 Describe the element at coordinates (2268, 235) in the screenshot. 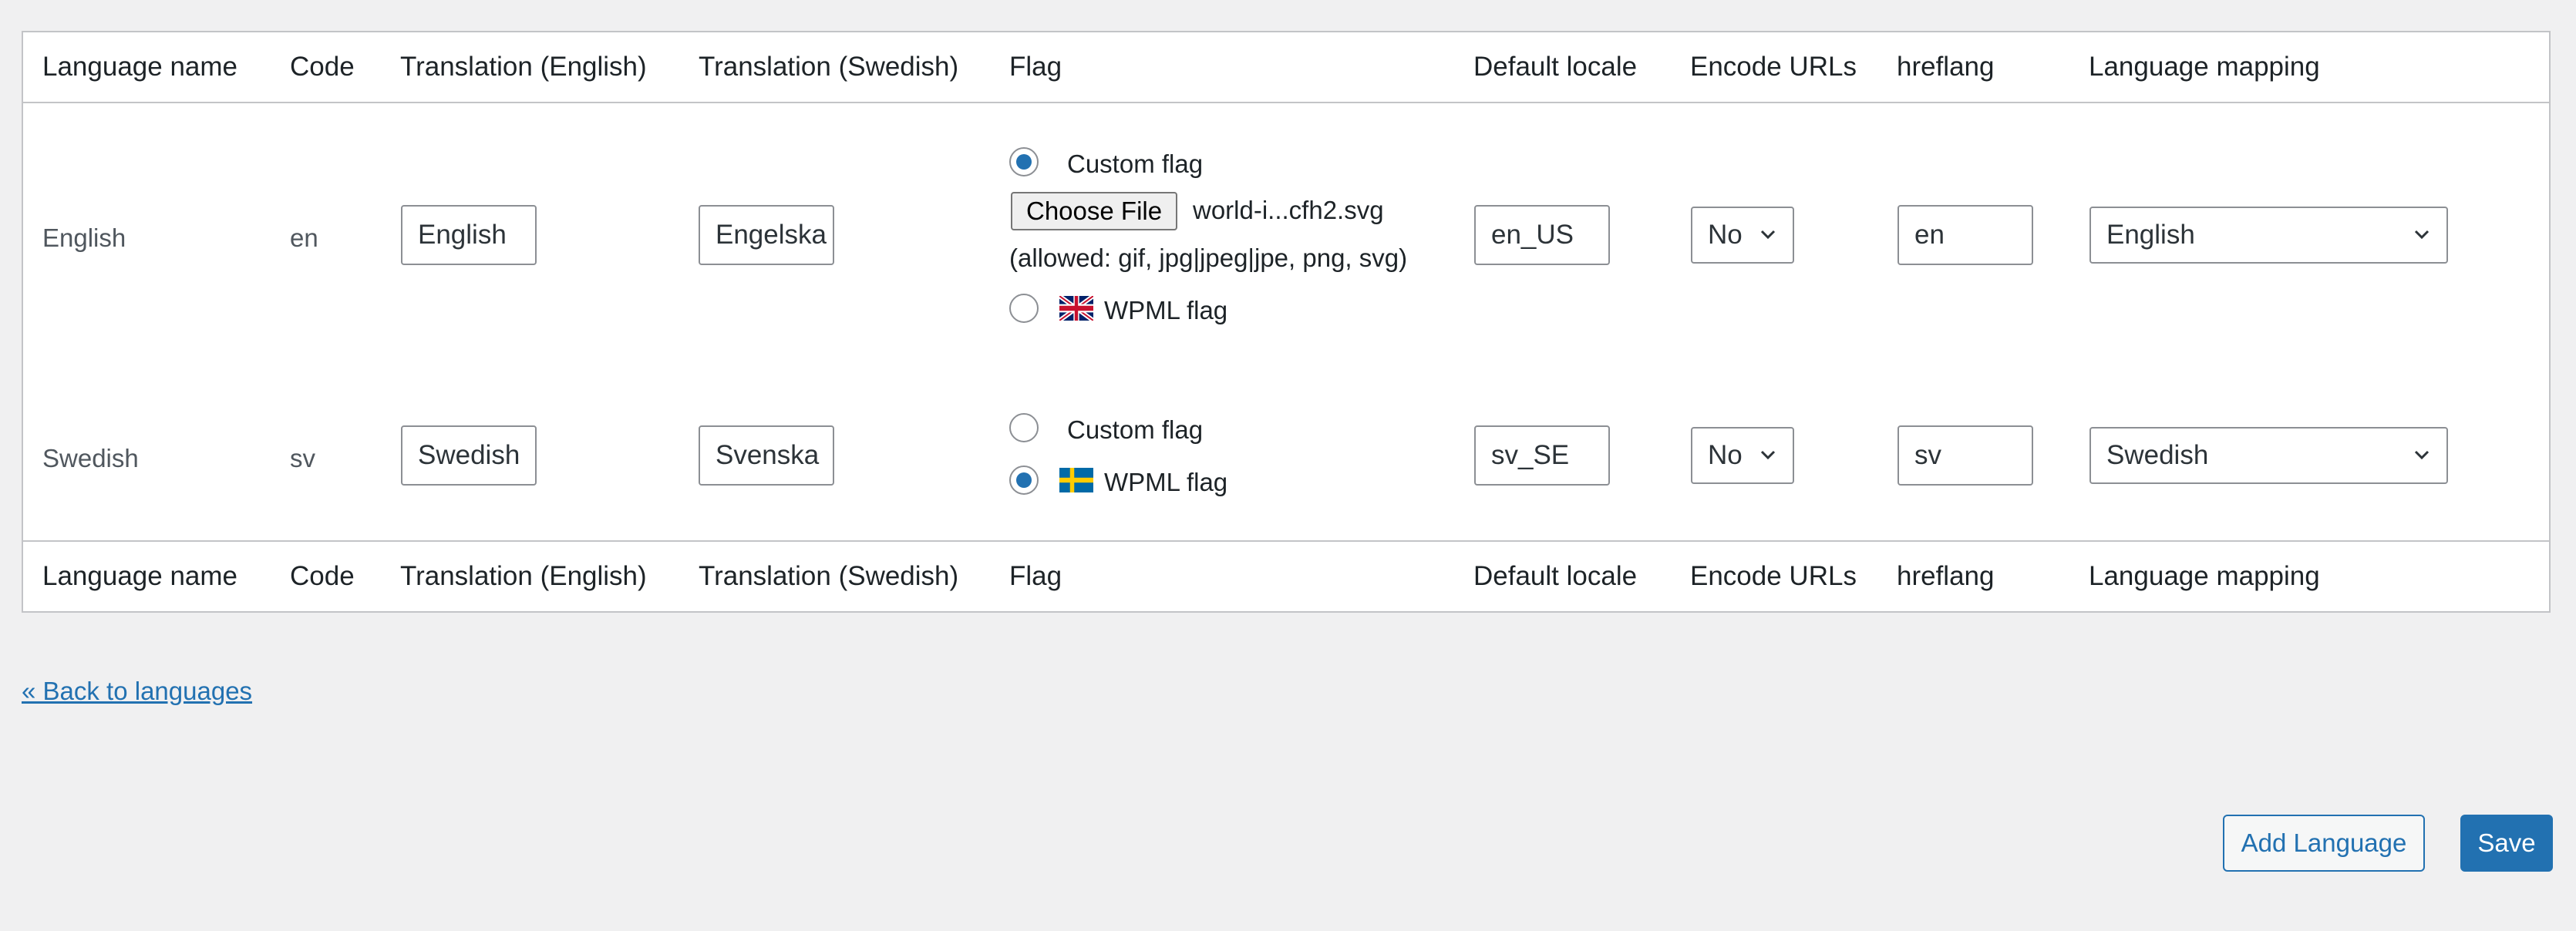

I see `language-mapping-select: English` at that location.